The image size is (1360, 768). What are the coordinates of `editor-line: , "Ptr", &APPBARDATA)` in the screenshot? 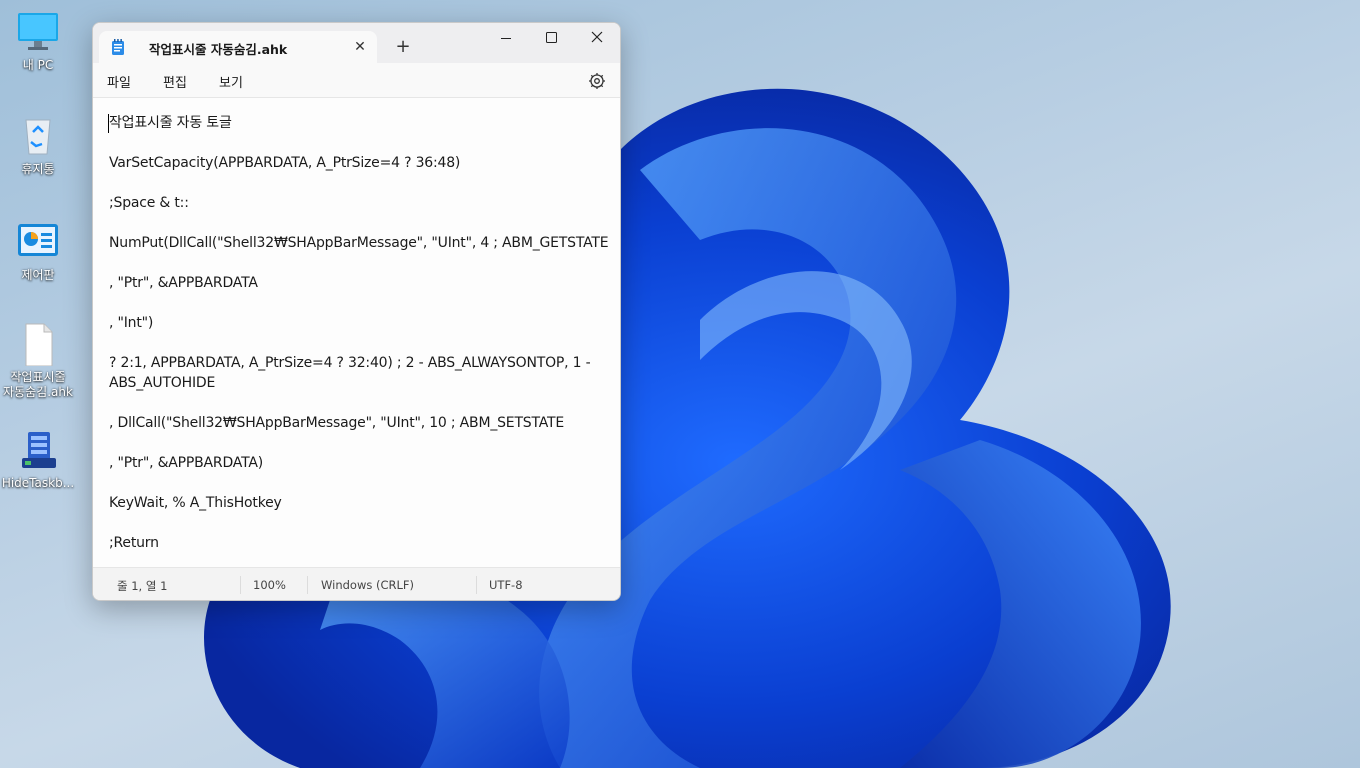 It's located at (186, 463).